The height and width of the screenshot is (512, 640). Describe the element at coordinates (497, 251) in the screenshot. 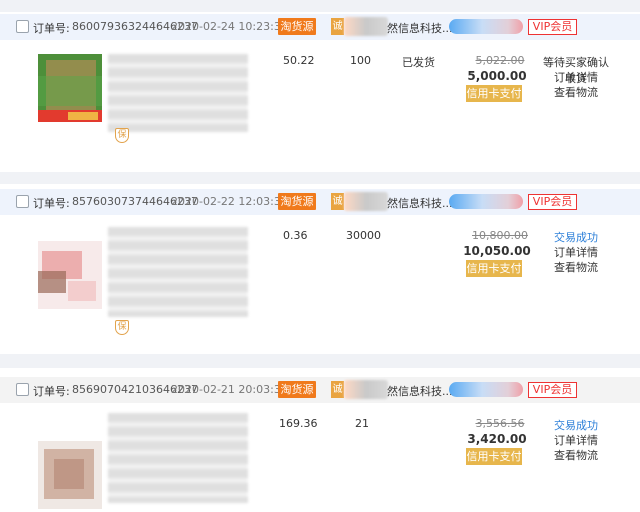

I see `order-total: 10,050.00` at that location.